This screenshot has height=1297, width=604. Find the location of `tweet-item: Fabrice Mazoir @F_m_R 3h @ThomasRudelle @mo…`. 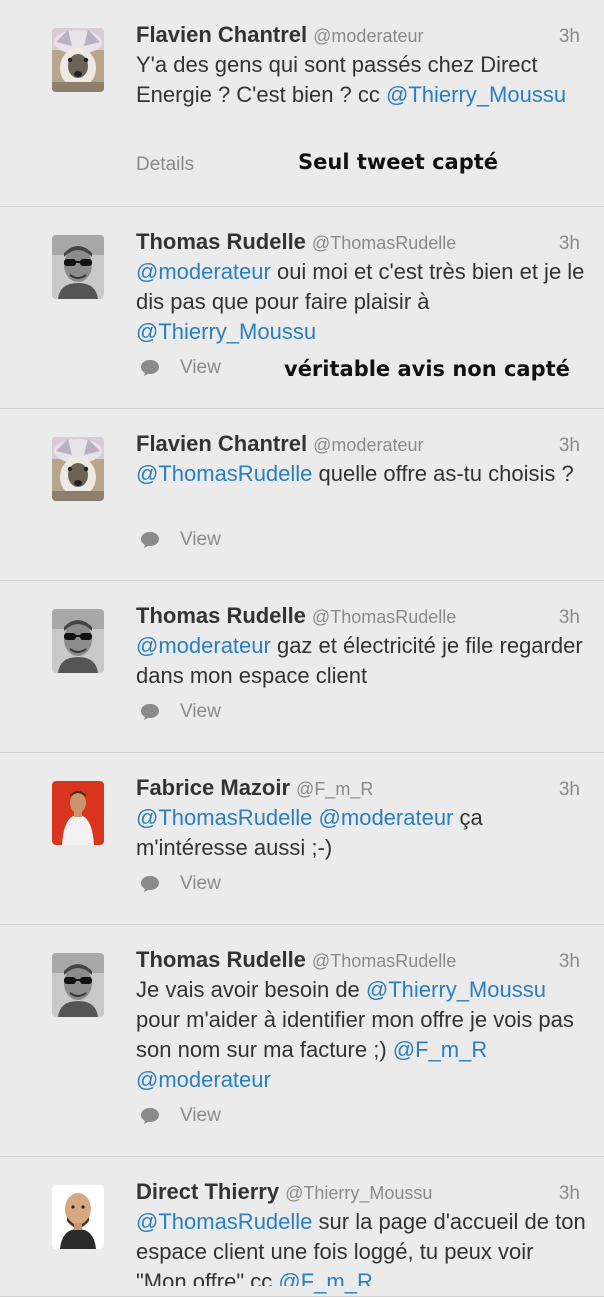

tweet-item: Fabrice Mazoir @F_m_R 3h @ThomasRudelle @mo… is located at coordinates (302, 839).